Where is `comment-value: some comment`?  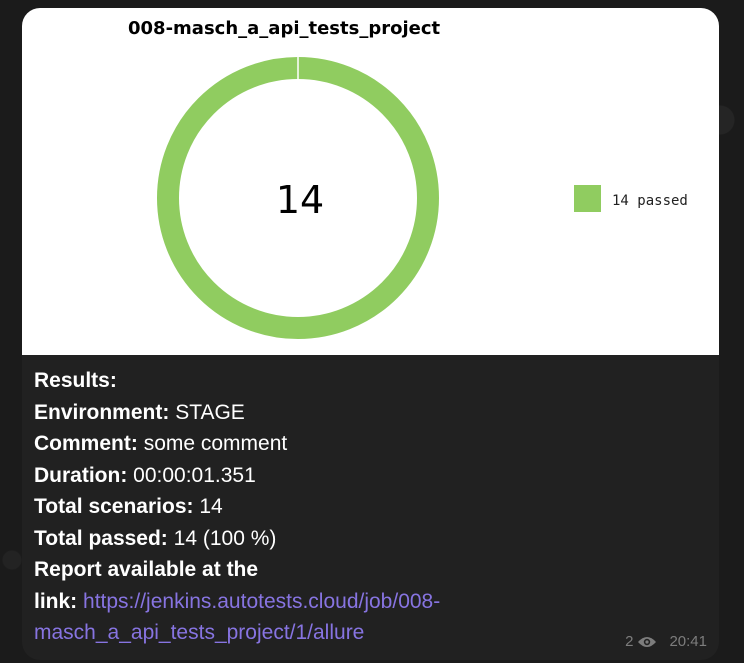
comment-value: some comment is located at coordinates (215, 443).